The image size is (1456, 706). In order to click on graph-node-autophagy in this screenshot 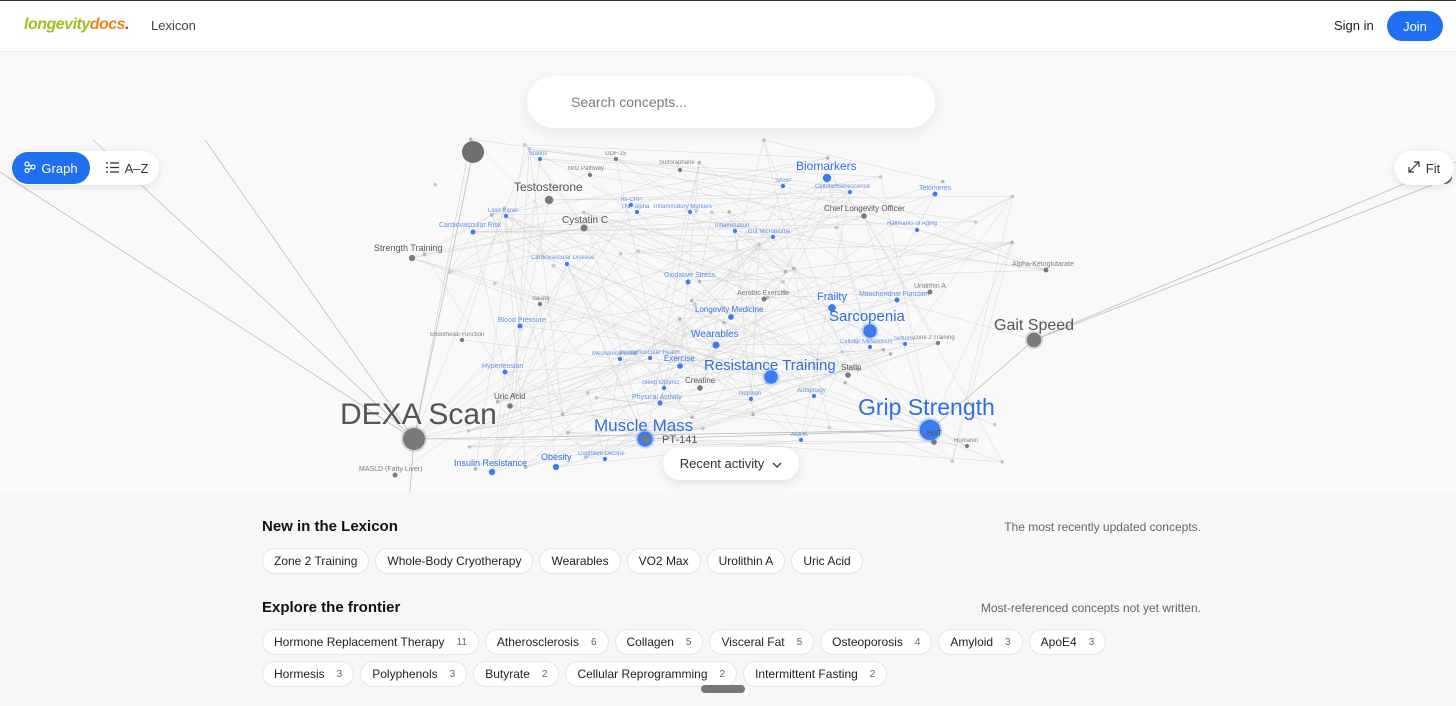, I will do `click(814, 396)`.